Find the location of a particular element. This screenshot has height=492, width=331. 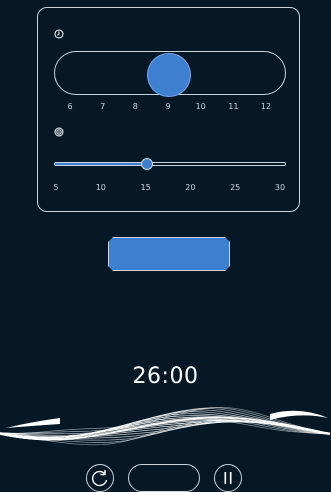

minutes-tick-label: 5 is located at coordinates (56, 187).